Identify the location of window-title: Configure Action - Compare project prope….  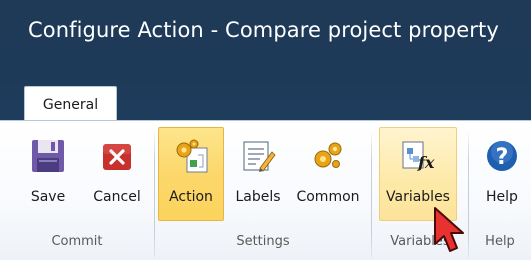
(263, 30).